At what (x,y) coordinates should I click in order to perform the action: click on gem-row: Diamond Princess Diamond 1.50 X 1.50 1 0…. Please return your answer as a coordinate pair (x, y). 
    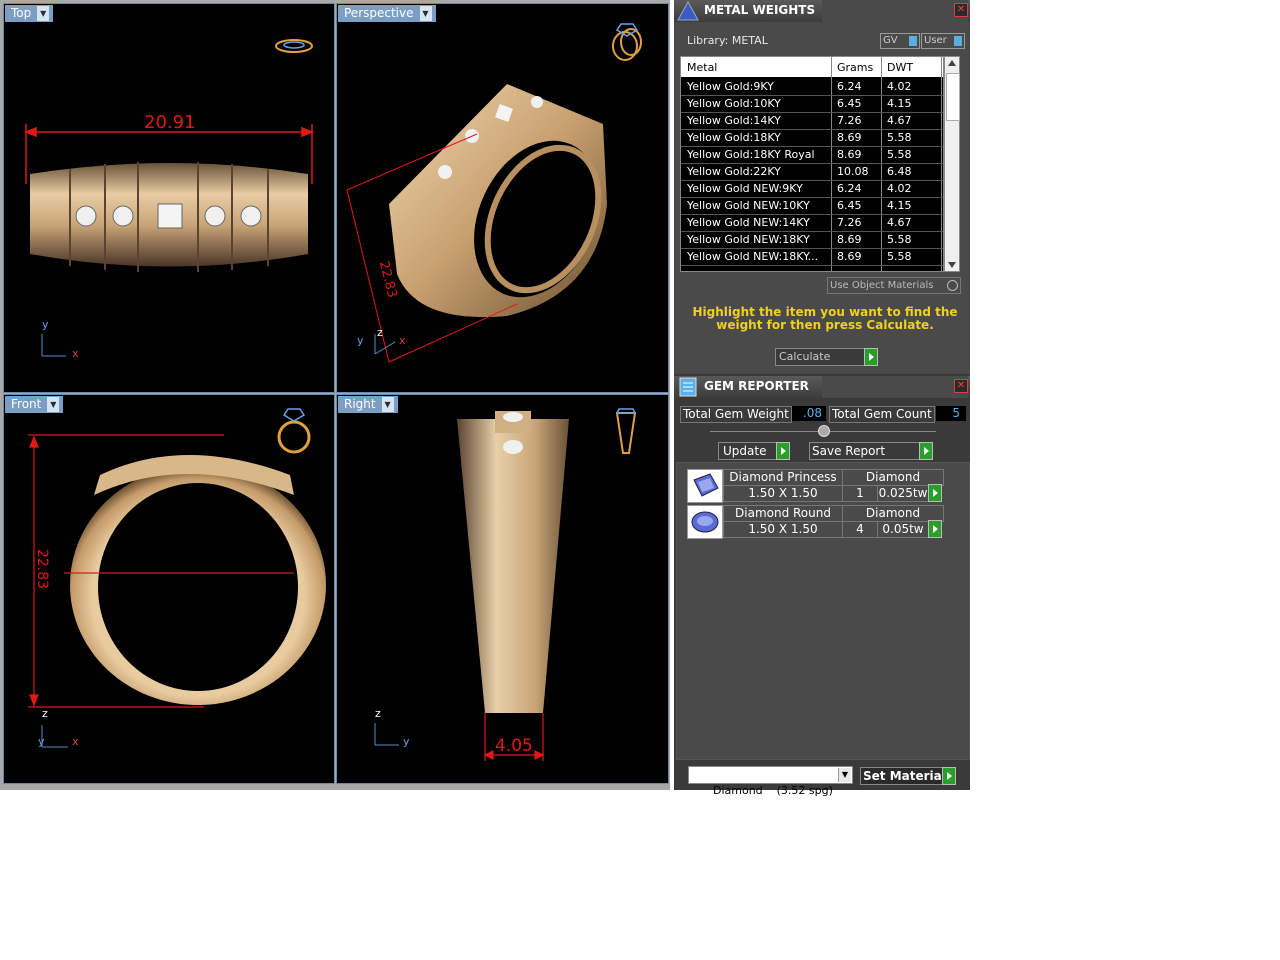
    Looking at the image, I should click on (815, 486).